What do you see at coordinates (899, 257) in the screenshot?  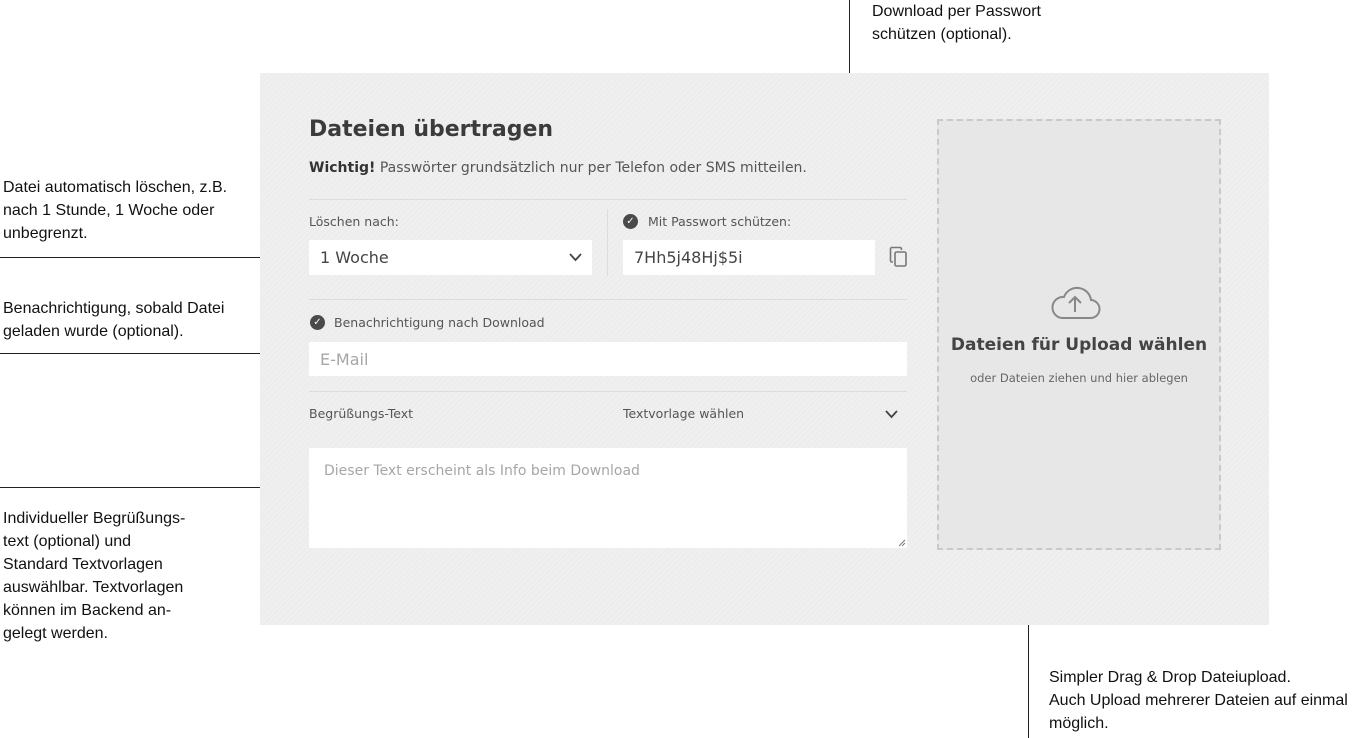 I see `copy-icon` at bounding box center [899, 257].